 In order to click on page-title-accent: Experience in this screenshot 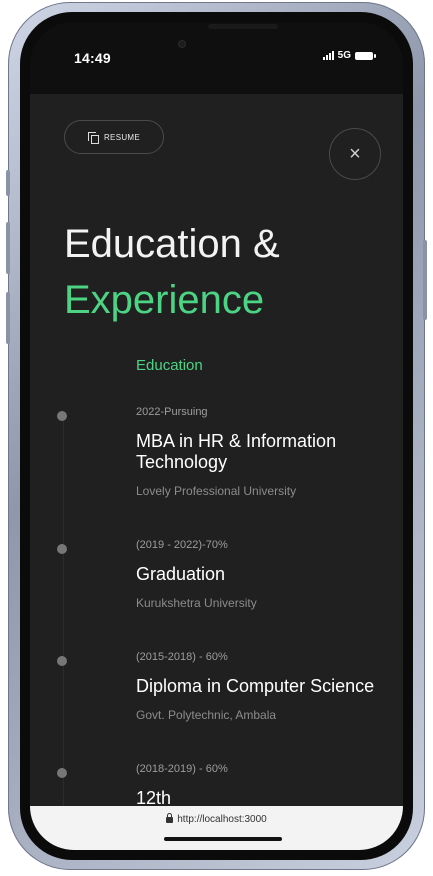, I will do `click(164, 300)`.